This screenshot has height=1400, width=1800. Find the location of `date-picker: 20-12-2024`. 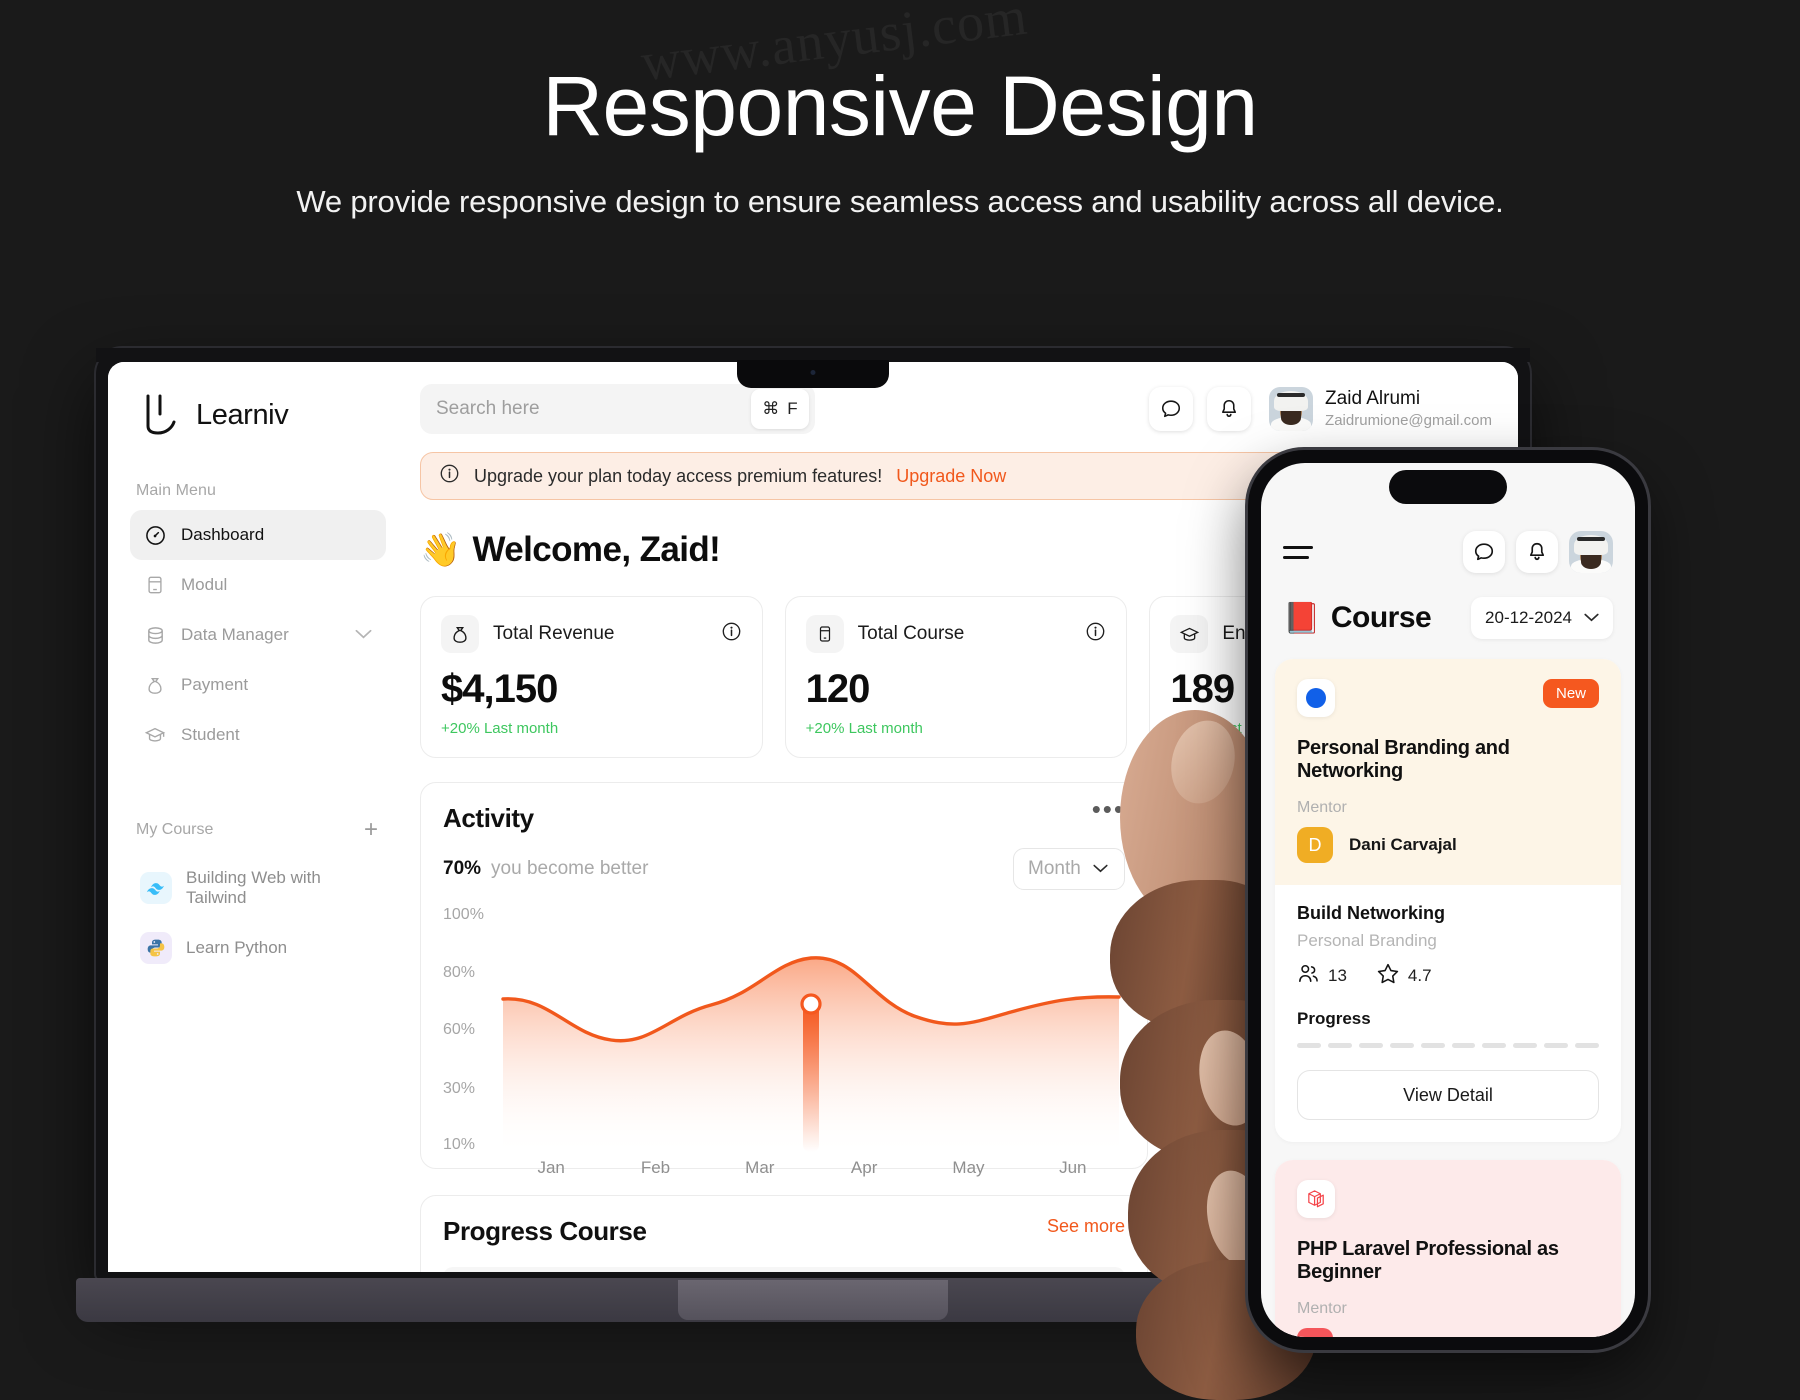

date-picker: 20-12-2024 is located at coordinates (1542, 618).